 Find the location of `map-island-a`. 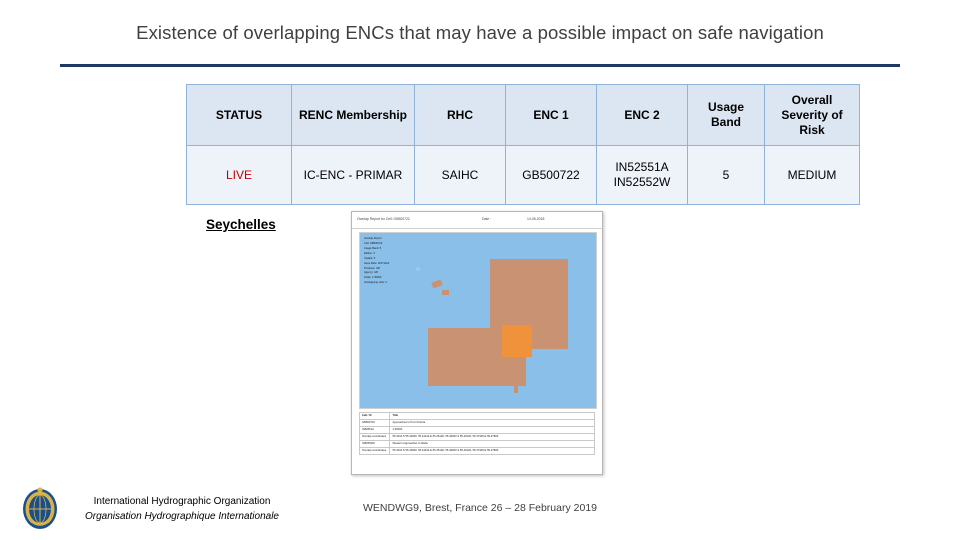

map-island-a is located at coordinates (437, 284).